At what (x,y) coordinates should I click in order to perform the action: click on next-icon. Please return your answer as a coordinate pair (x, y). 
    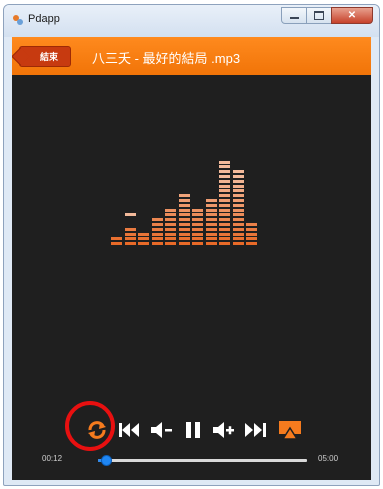
    Looking at the image, I should click on (256, 430).